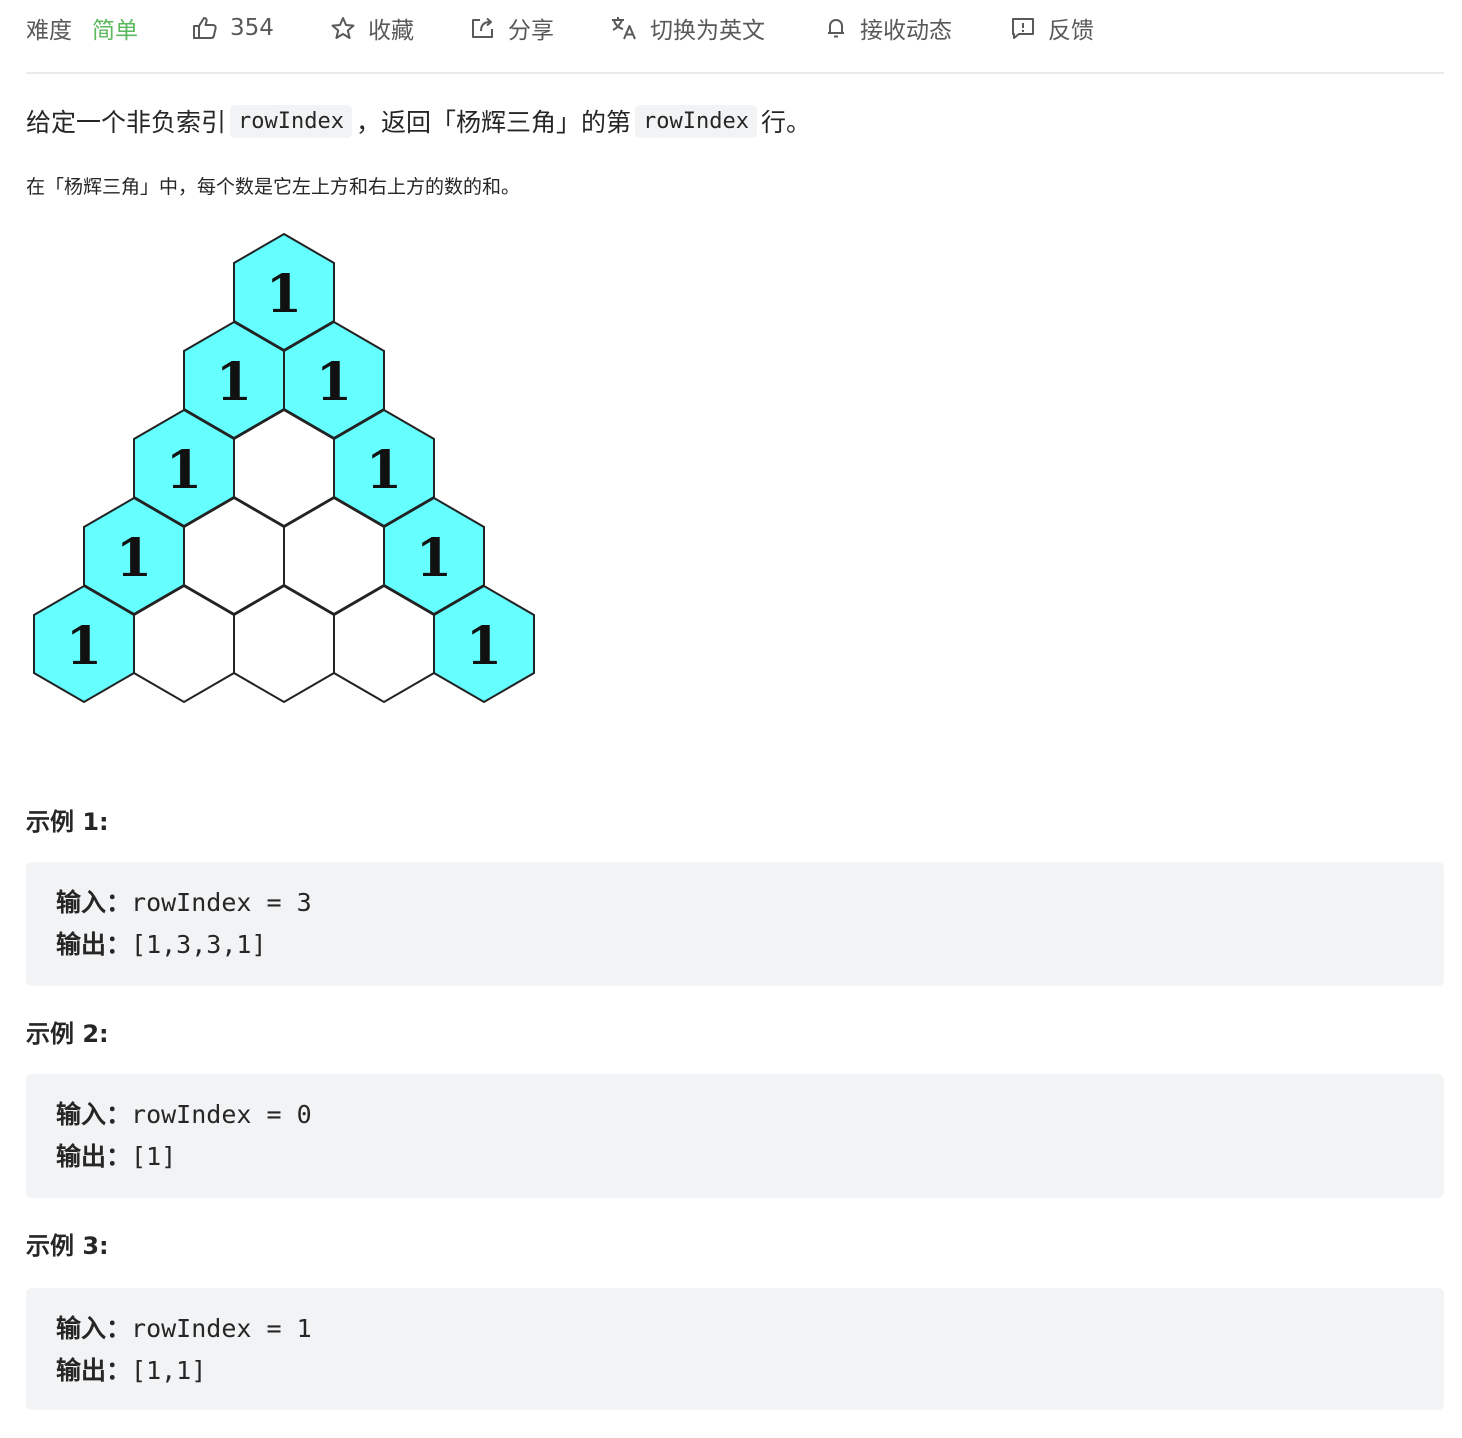  Describe the element at coordinates (49, 31) in the screenshot. I see `difficulty-label: 难度` at that location.